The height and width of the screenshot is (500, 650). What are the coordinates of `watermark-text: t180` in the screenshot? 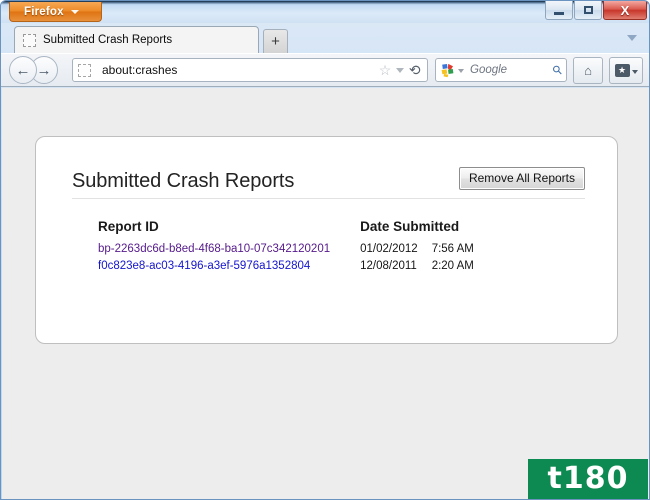 It's located at (588, 478).